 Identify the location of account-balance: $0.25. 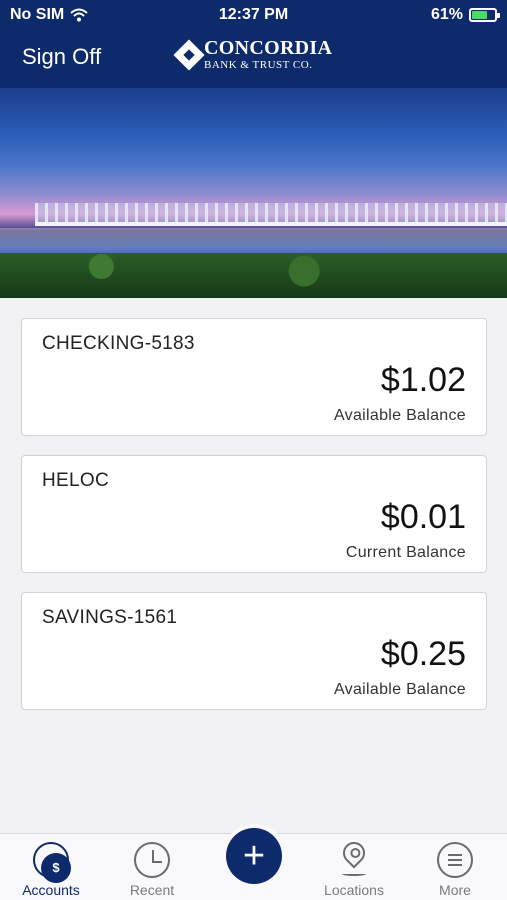
(423, 654).